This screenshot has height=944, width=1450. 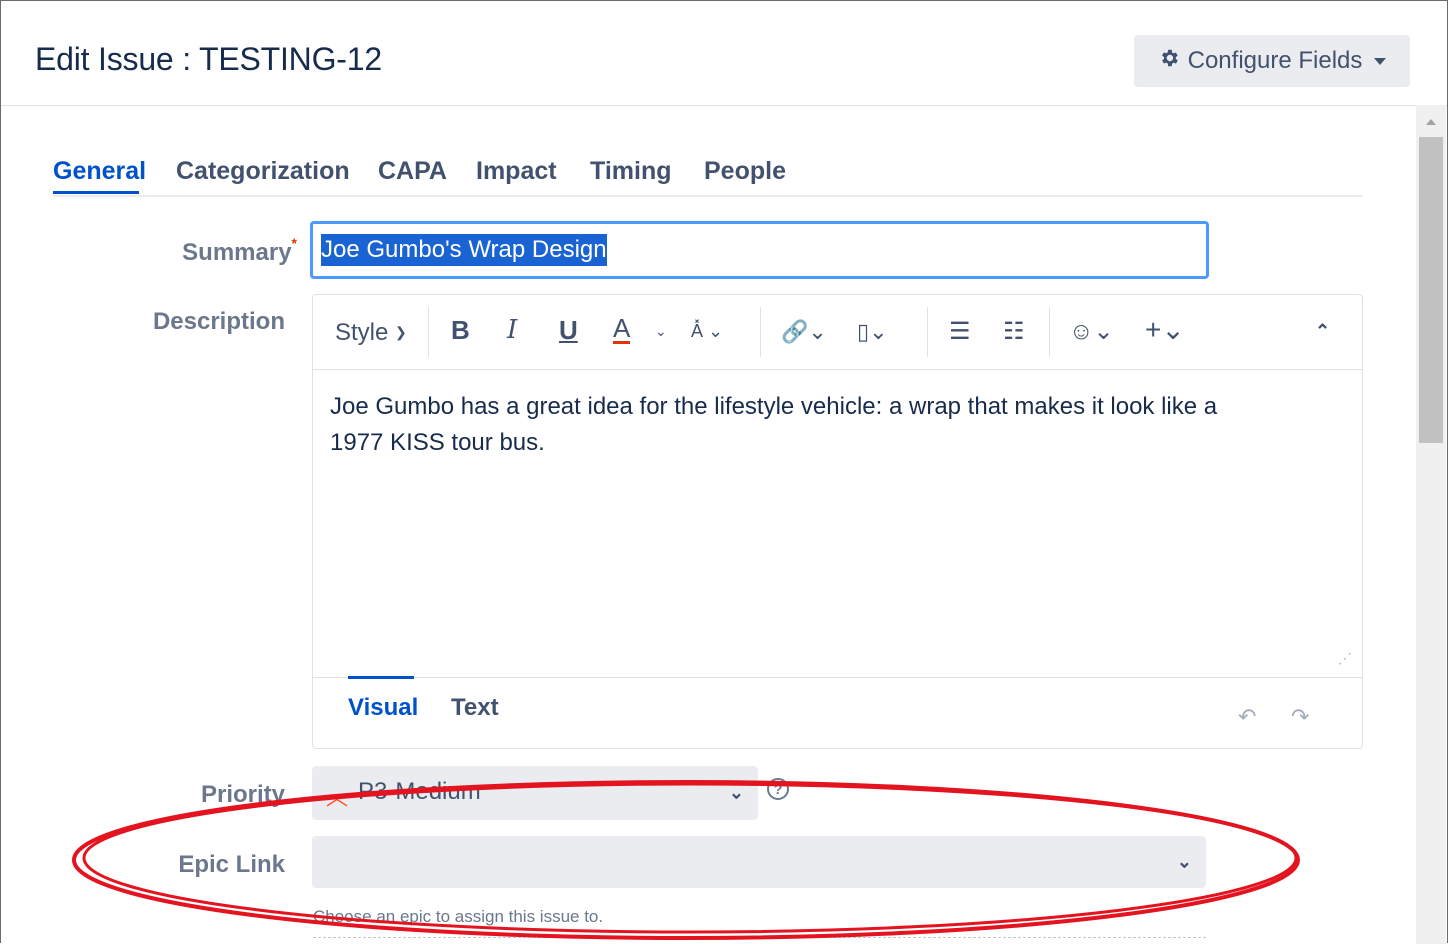 I want to click on editor-mode-bar: Visual Text ↶ ↷, so click(x=837, y=713).